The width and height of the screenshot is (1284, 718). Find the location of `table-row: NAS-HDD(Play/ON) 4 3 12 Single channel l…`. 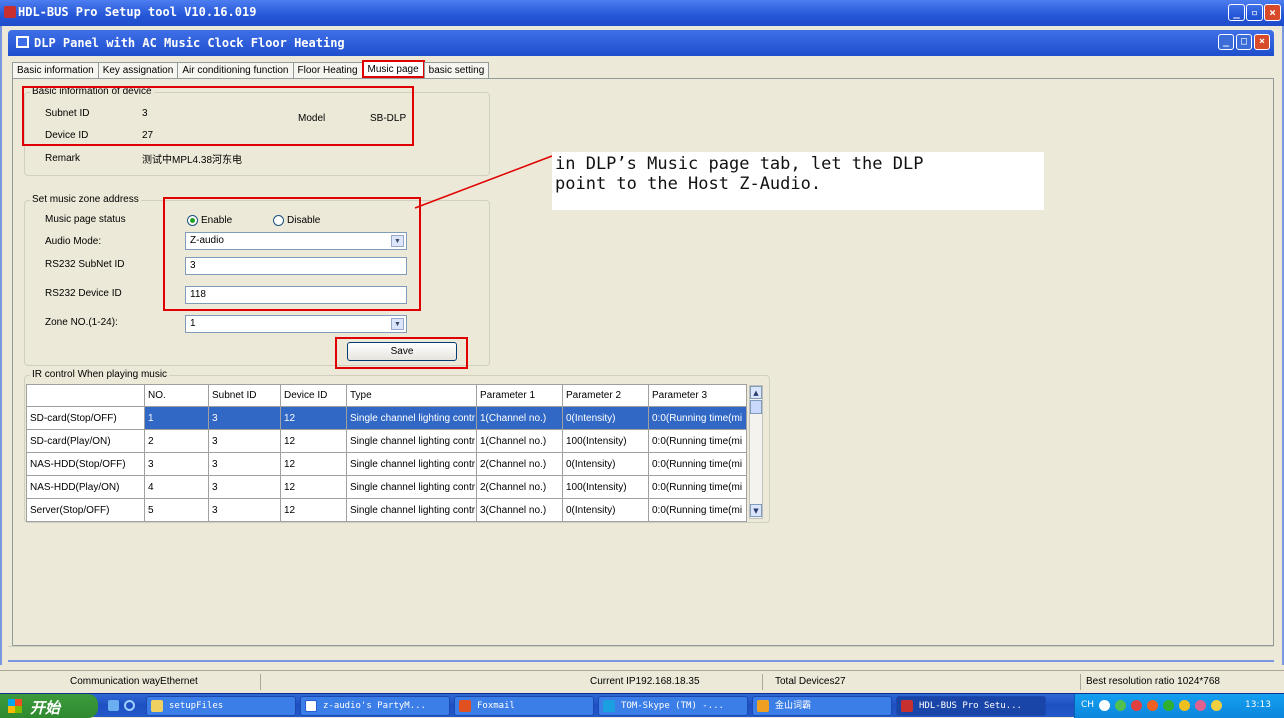

table-row: NAS-HDD(Play/ON) 4 3 12 Single channel l… is located at coordinates (386, 487).